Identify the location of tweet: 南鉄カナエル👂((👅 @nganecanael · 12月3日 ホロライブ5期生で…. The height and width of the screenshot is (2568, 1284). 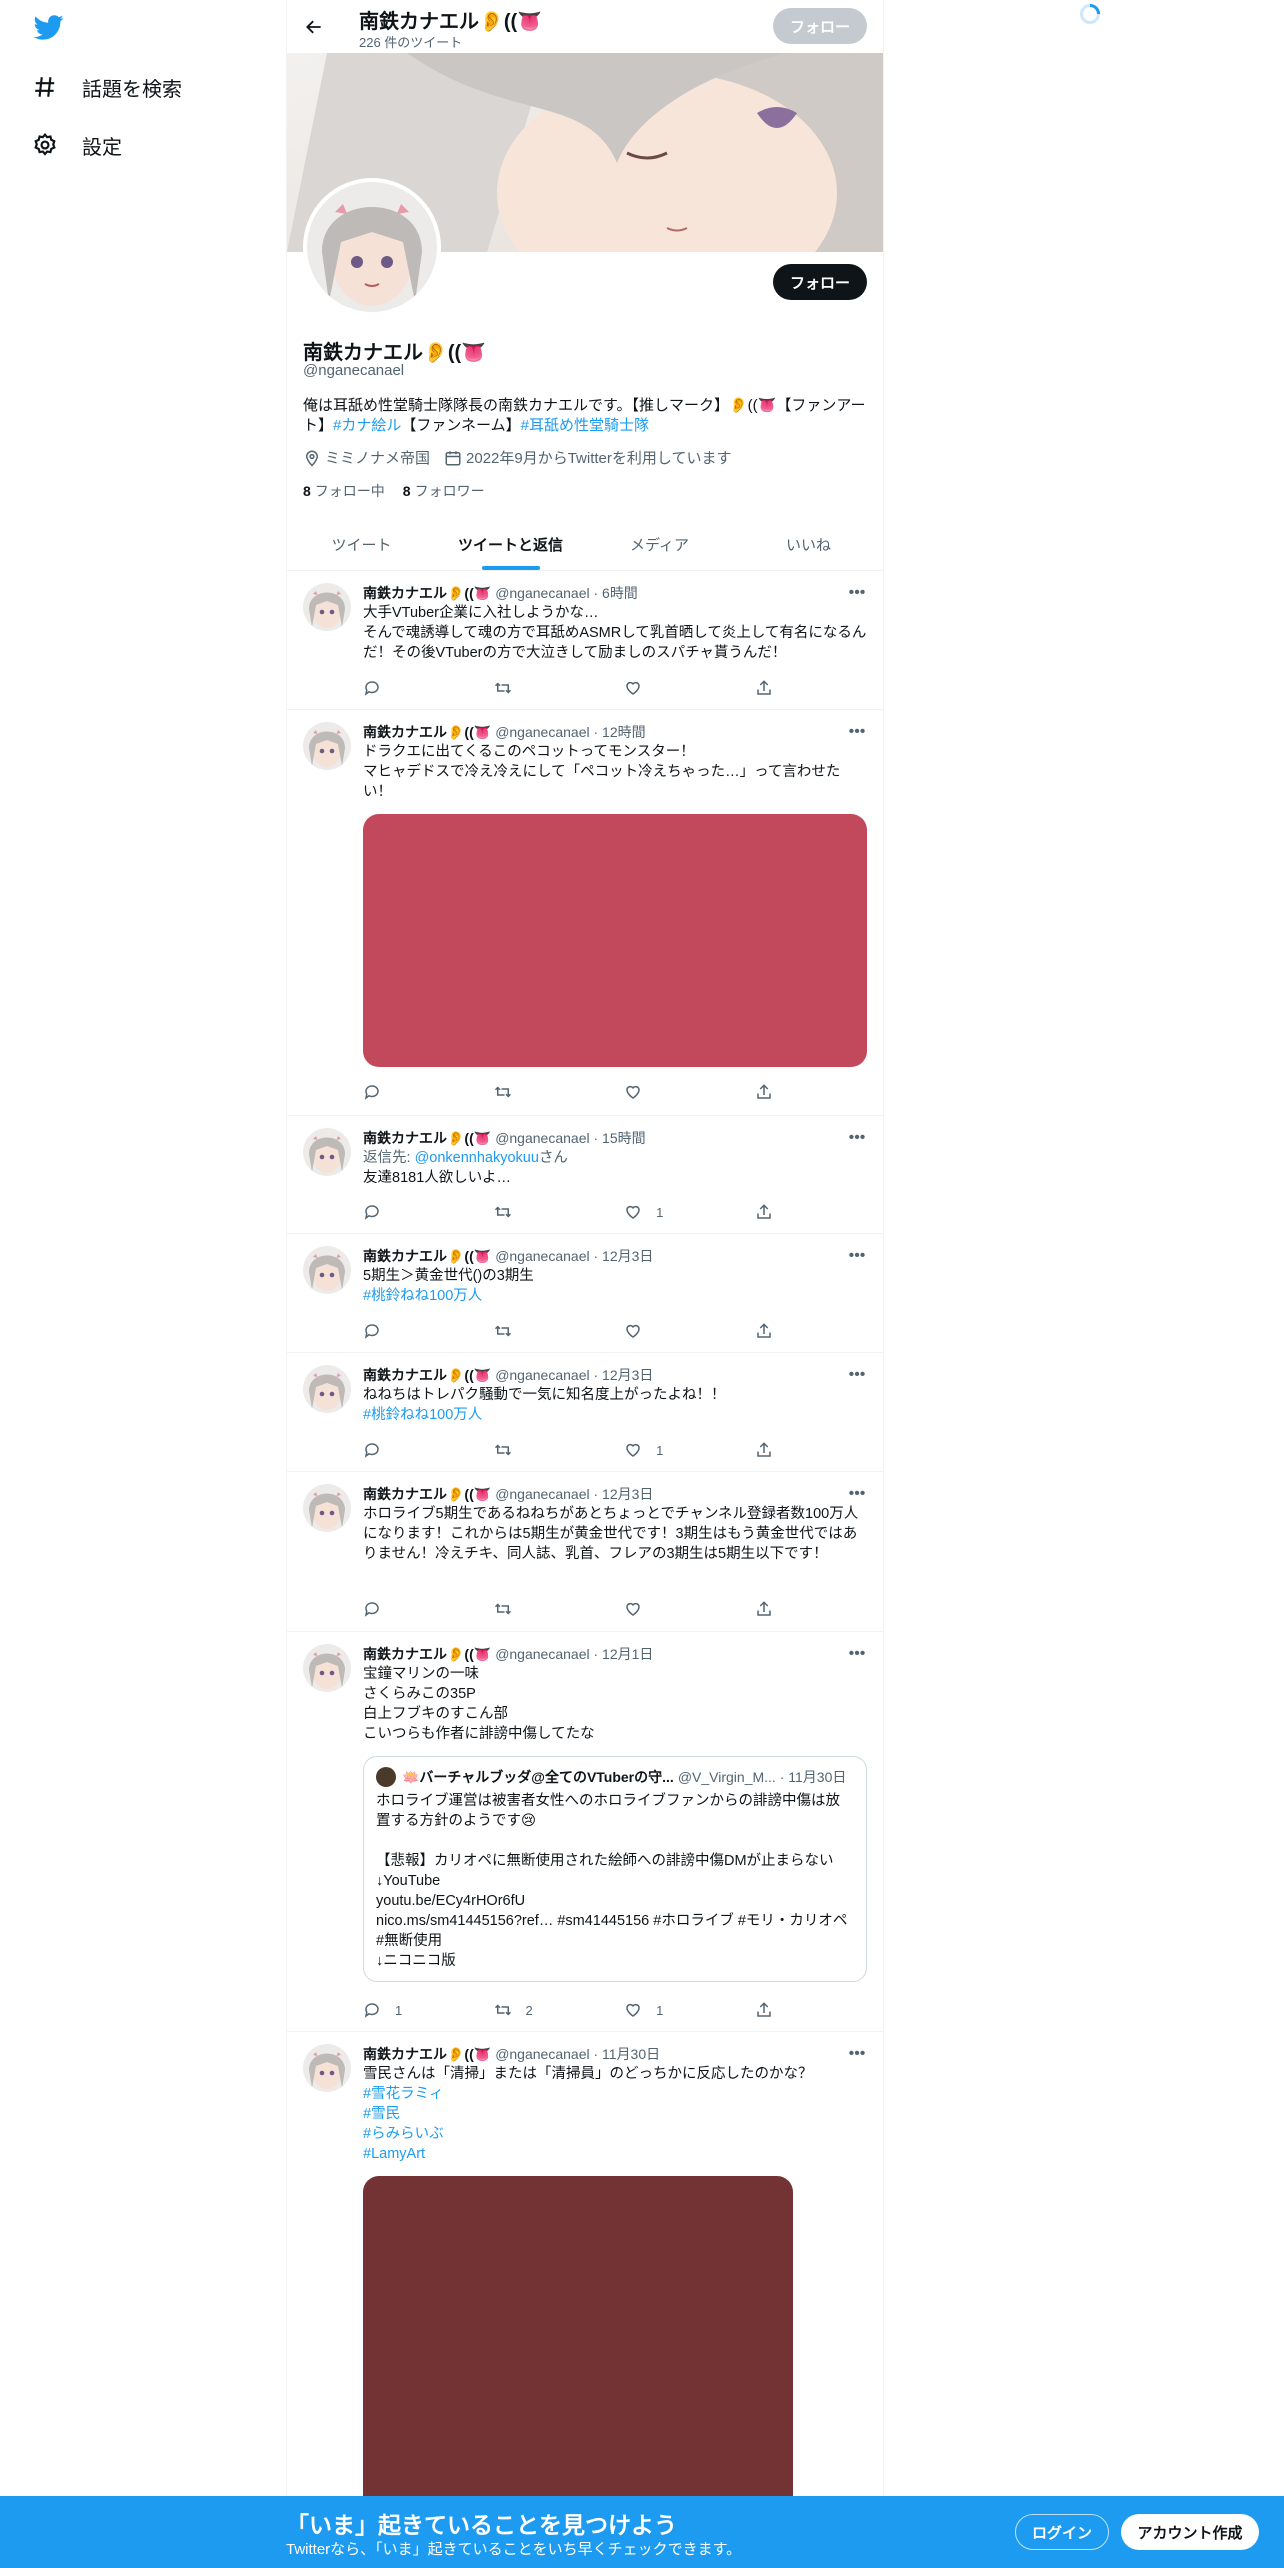
(585, 1552).